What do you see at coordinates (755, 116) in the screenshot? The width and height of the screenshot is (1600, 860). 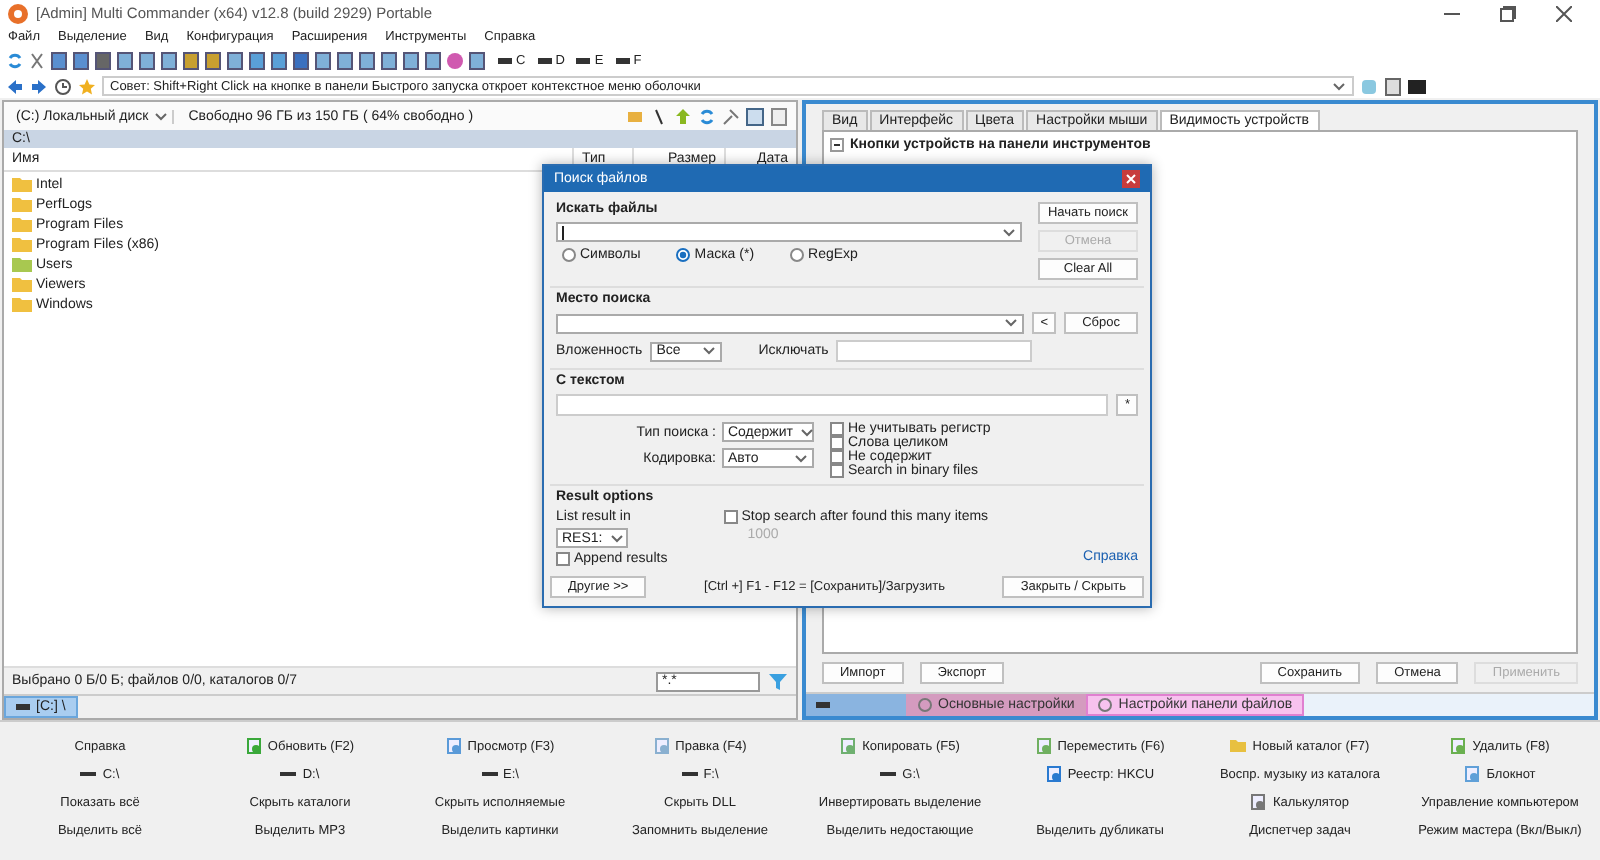 I see `layout-icon` at bounding box center [755, 116].